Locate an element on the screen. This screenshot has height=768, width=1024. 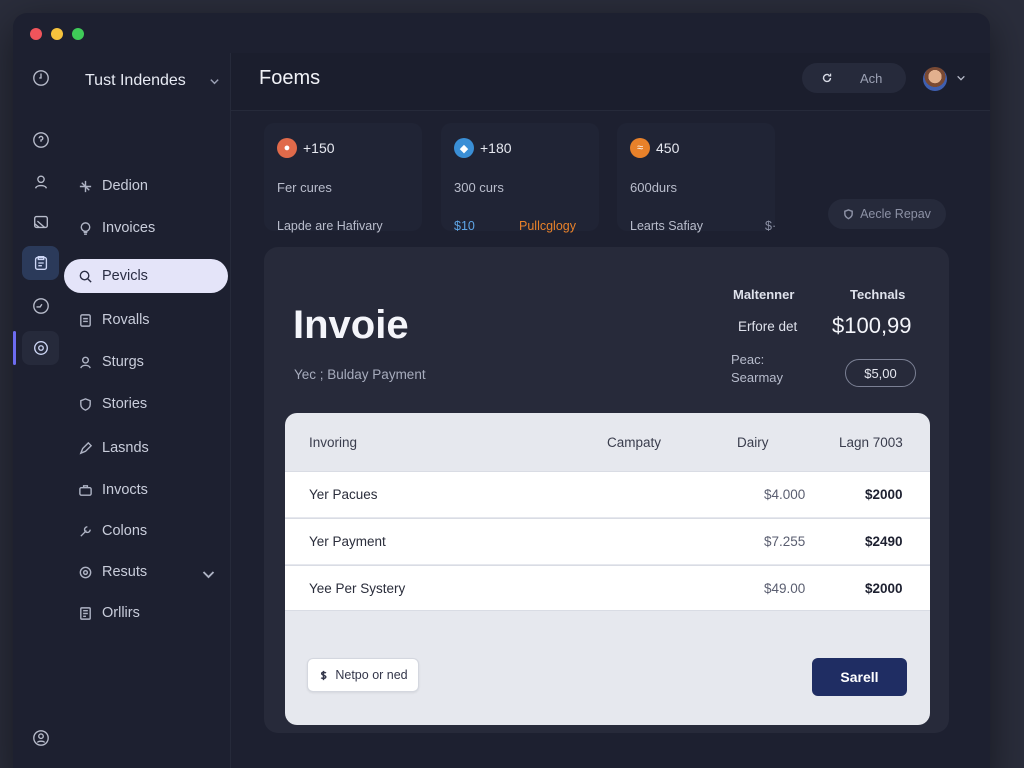
maximize-window-button is located at coordinates (78, 34).